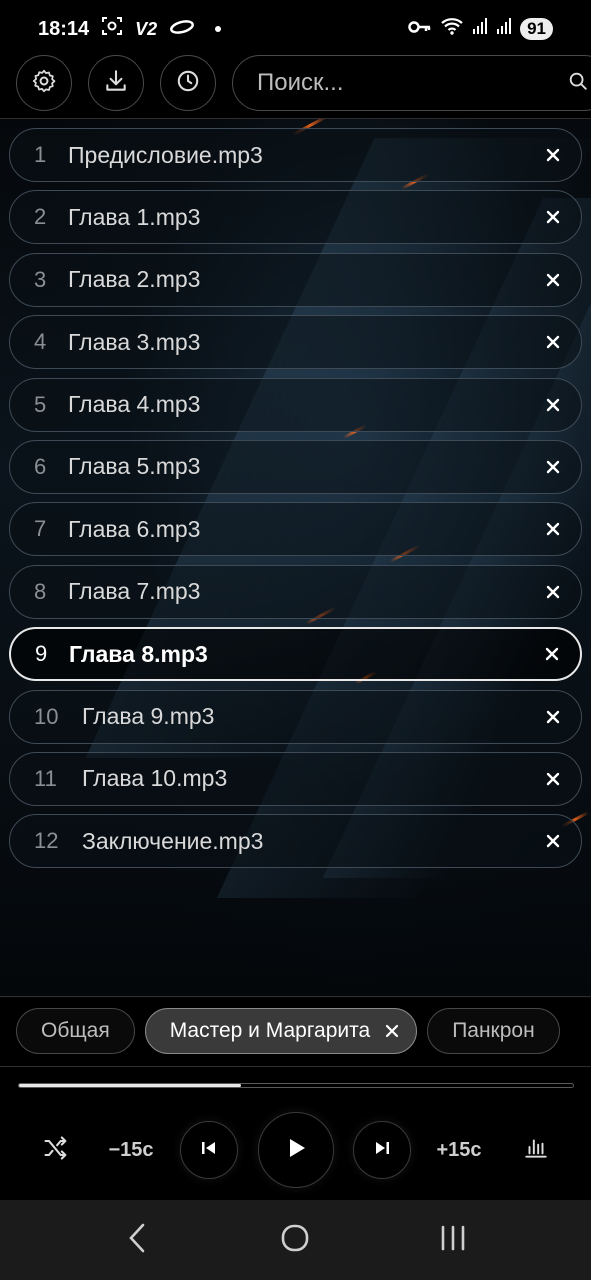 This screenshot has height=1280, width=591. I want to click on tab-label: Мастер и Маргарита, so click(270, 1030).